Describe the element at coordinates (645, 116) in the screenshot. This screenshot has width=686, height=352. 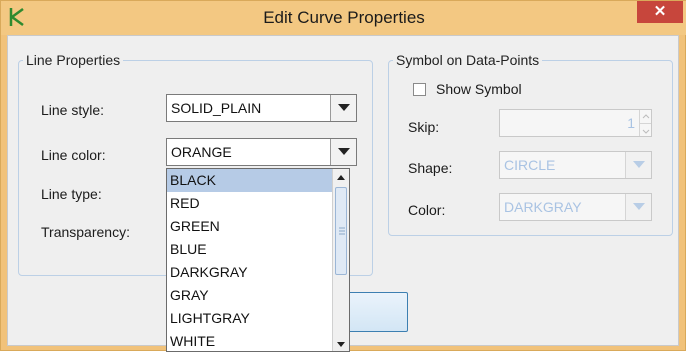
I see `spinner-up-icon` at that location.